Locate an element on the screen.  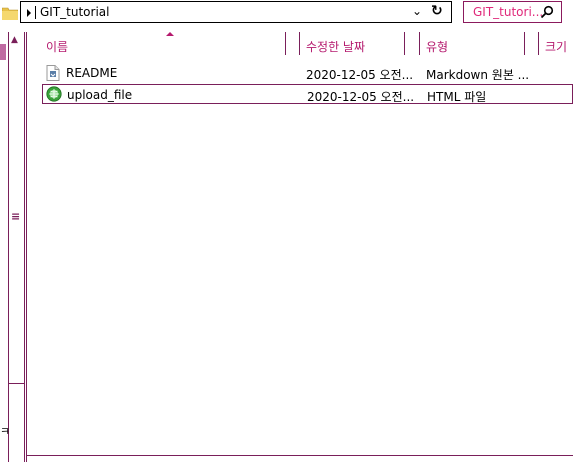
search-icon is located at coordinates (547, 12).